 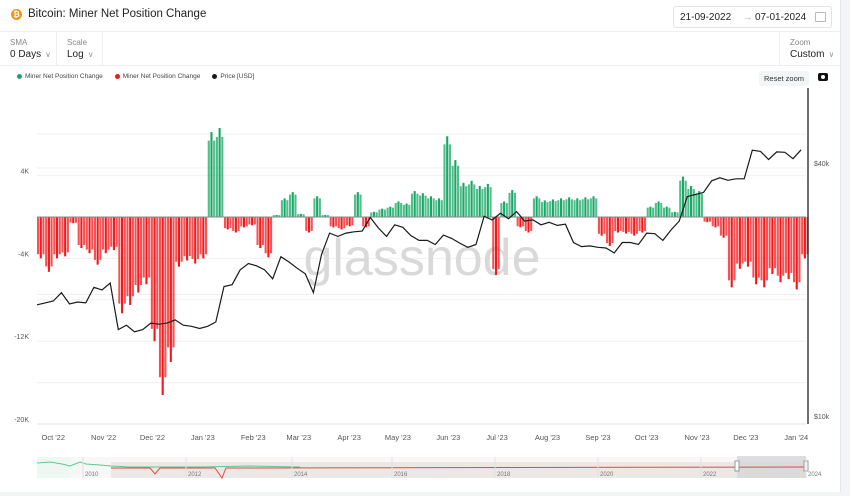 What do you see at coordinates (152, 437) in the screenshot?
I see `x-axis-tick: Dec '22` at bounding box center [152, 437].